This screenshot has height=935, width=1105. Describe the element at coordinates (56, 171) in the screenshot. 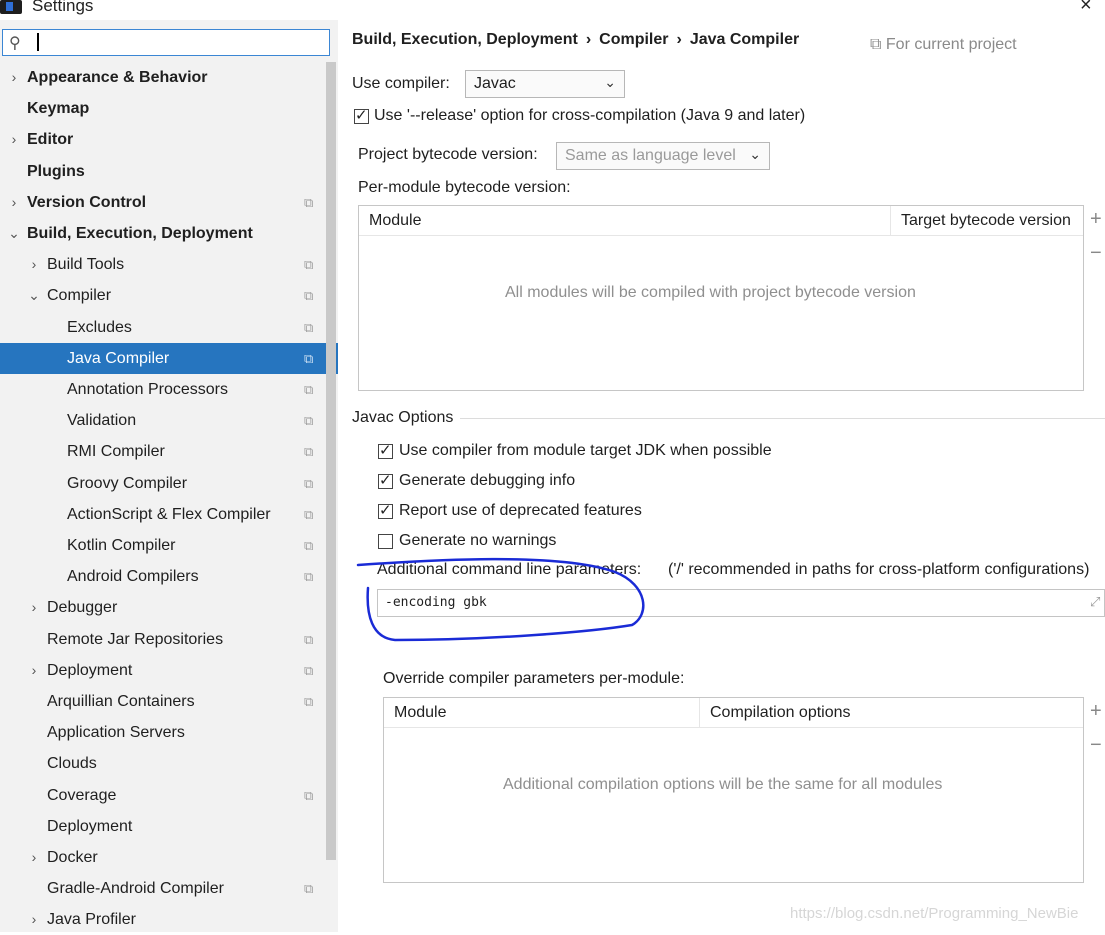

I see `sidebar-item-label: Plugins` at that location.